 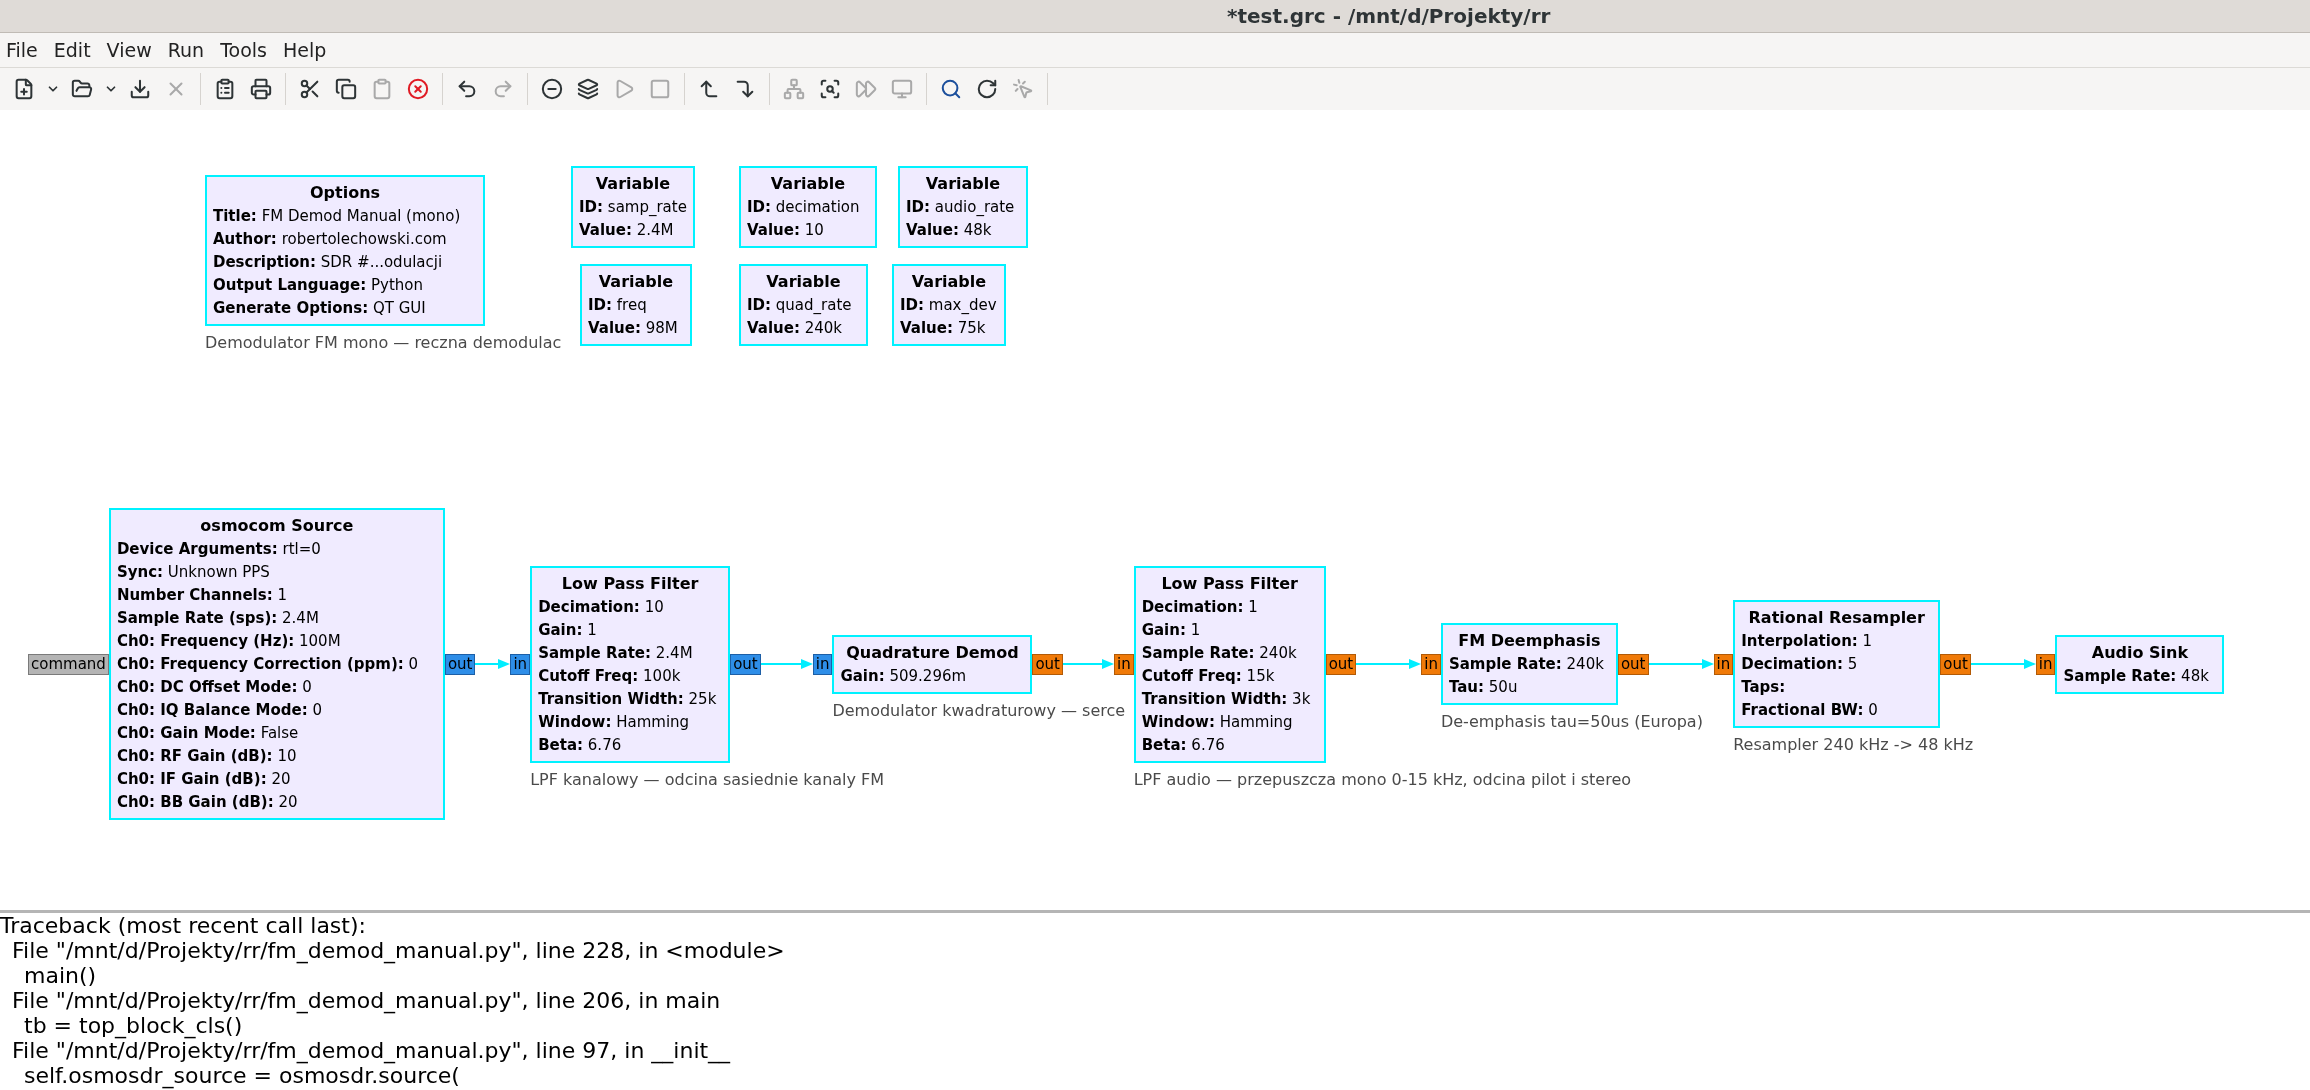 What do you see at coordinates (129, 50) in the screenshot?
I see `menu-item: View` at bounding box center [129, 50].